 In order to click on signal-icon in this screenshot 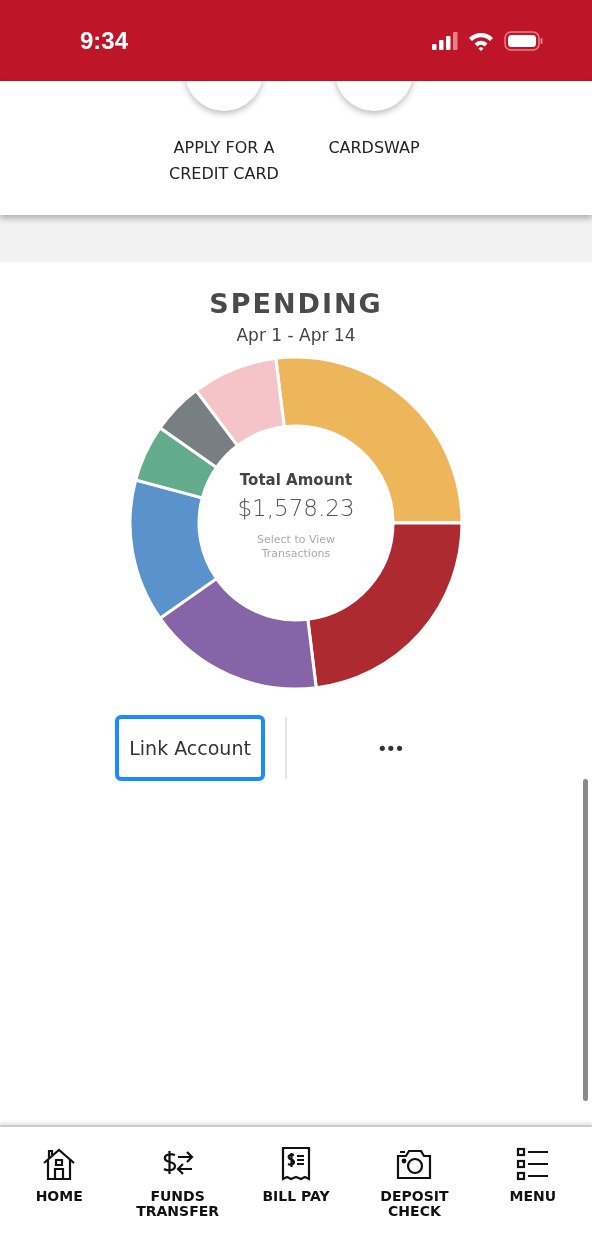, I will do `click(445, 40)`.